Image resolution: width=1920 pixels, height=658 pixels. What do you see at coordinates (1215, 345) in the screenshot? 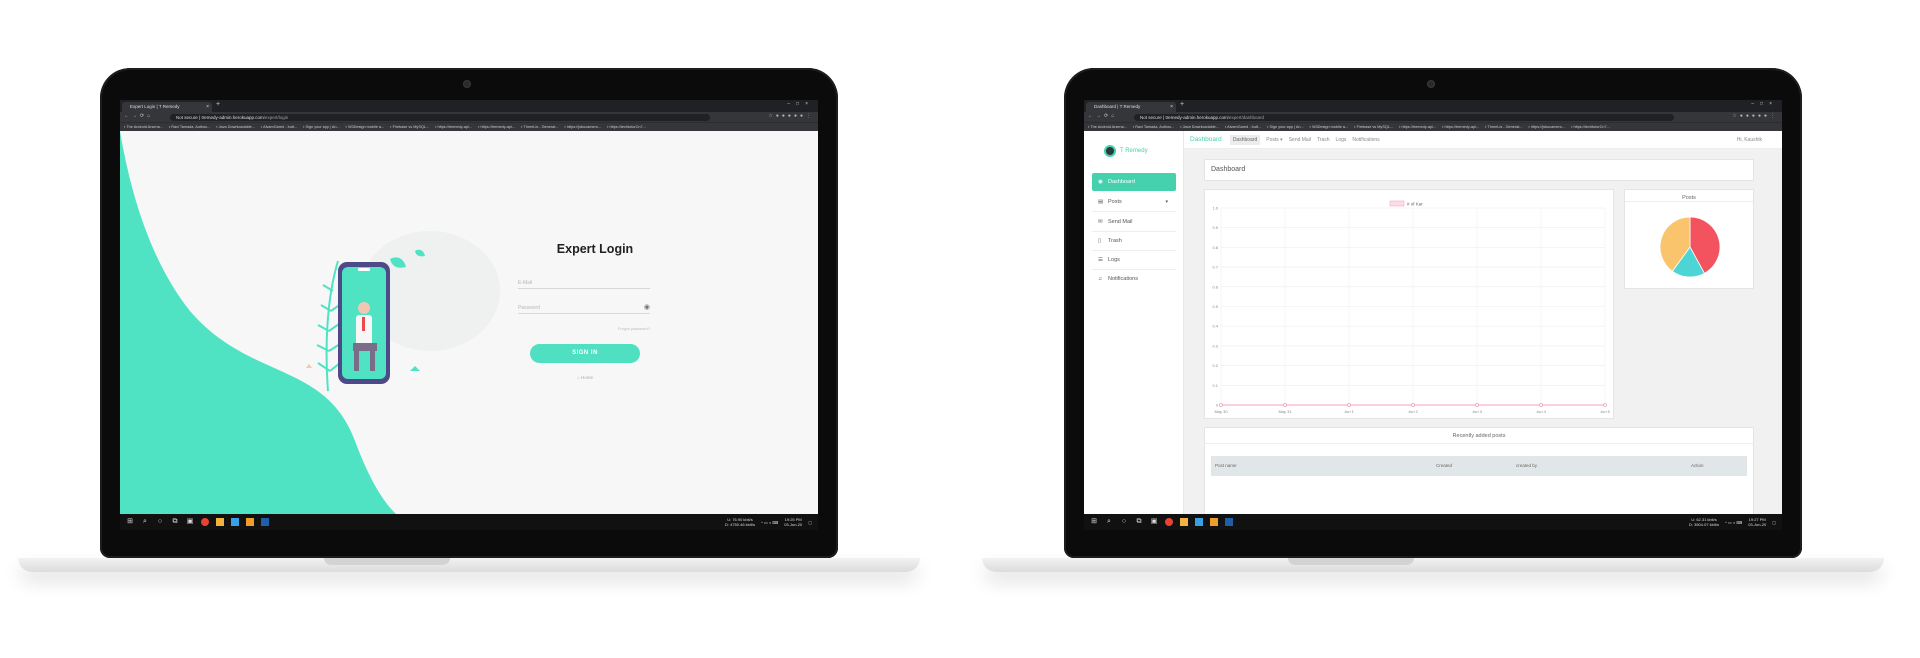
I see `y-tick-label: 0.3` at bounding box center [1215, 345].